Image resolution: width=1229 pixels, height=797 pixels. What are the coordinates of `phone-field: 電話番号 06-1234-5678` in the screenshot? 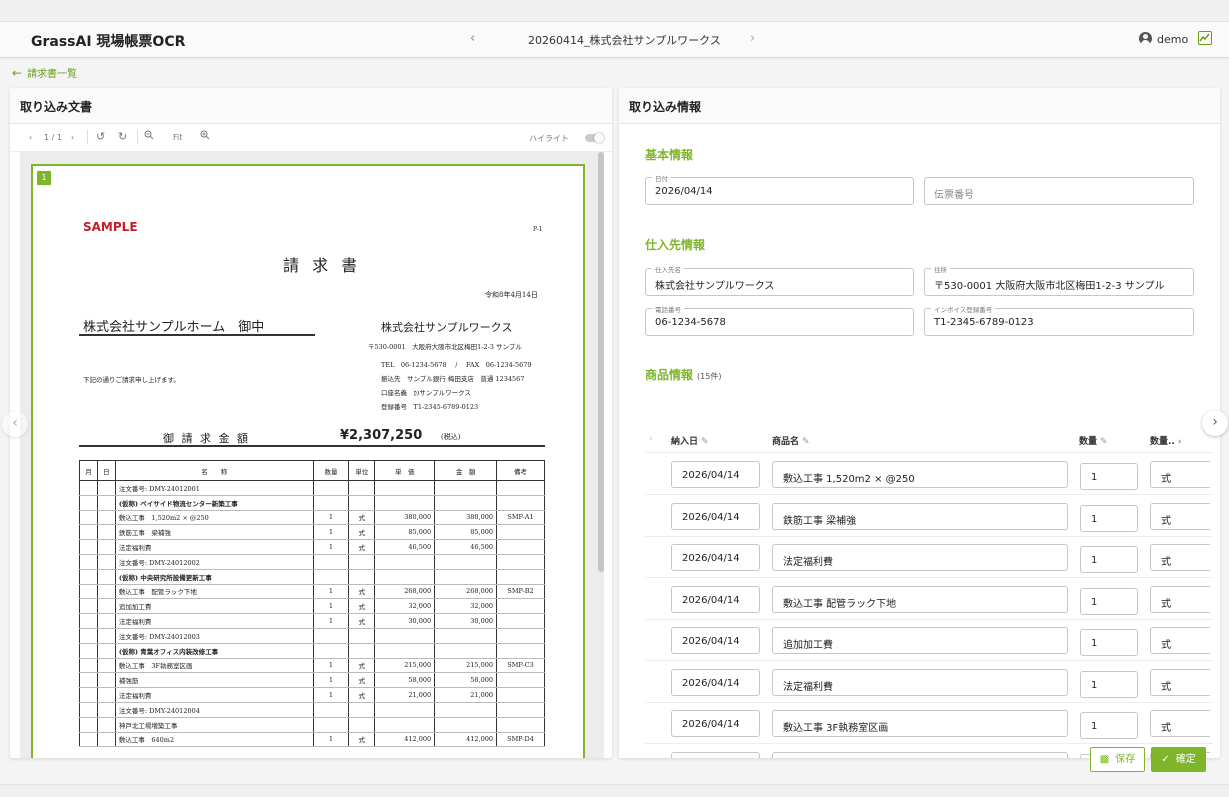 It's located at (779, 320).